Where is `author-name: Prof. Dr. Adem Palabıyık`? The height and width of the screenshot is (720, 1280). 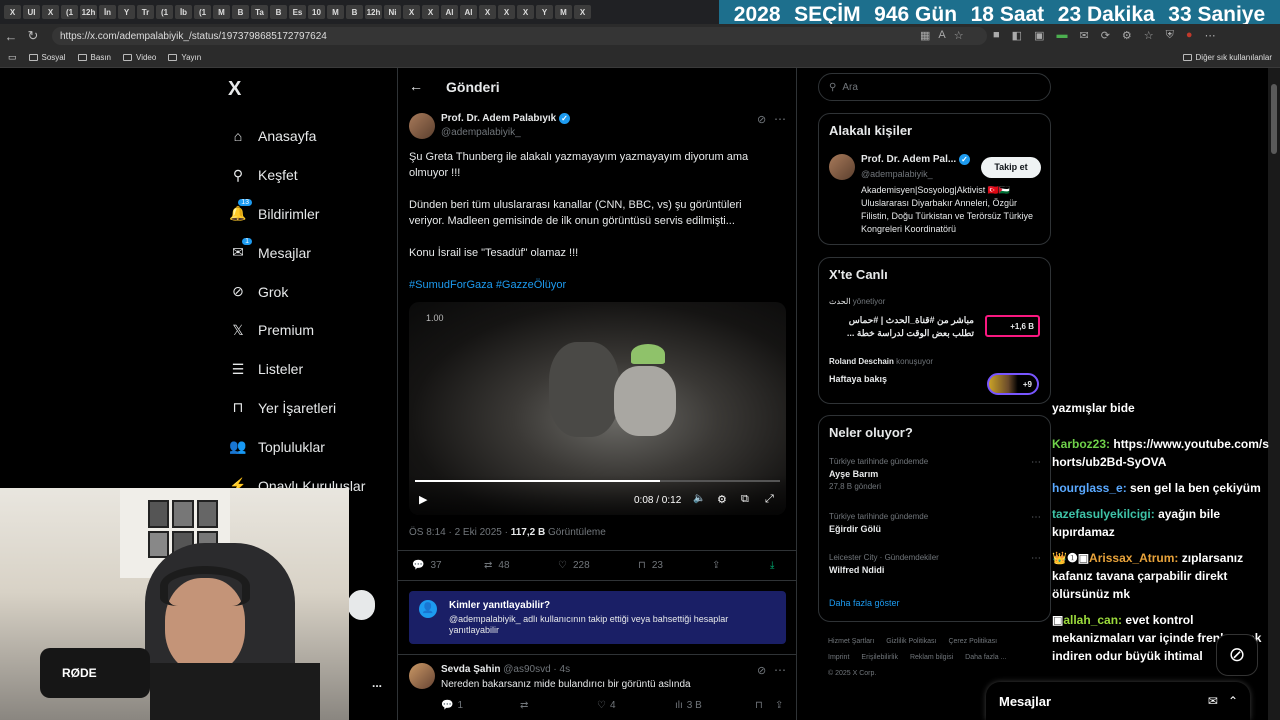 author-name: Prof. Dr. Adem Palabıyık is located at coordinates (498, 118).